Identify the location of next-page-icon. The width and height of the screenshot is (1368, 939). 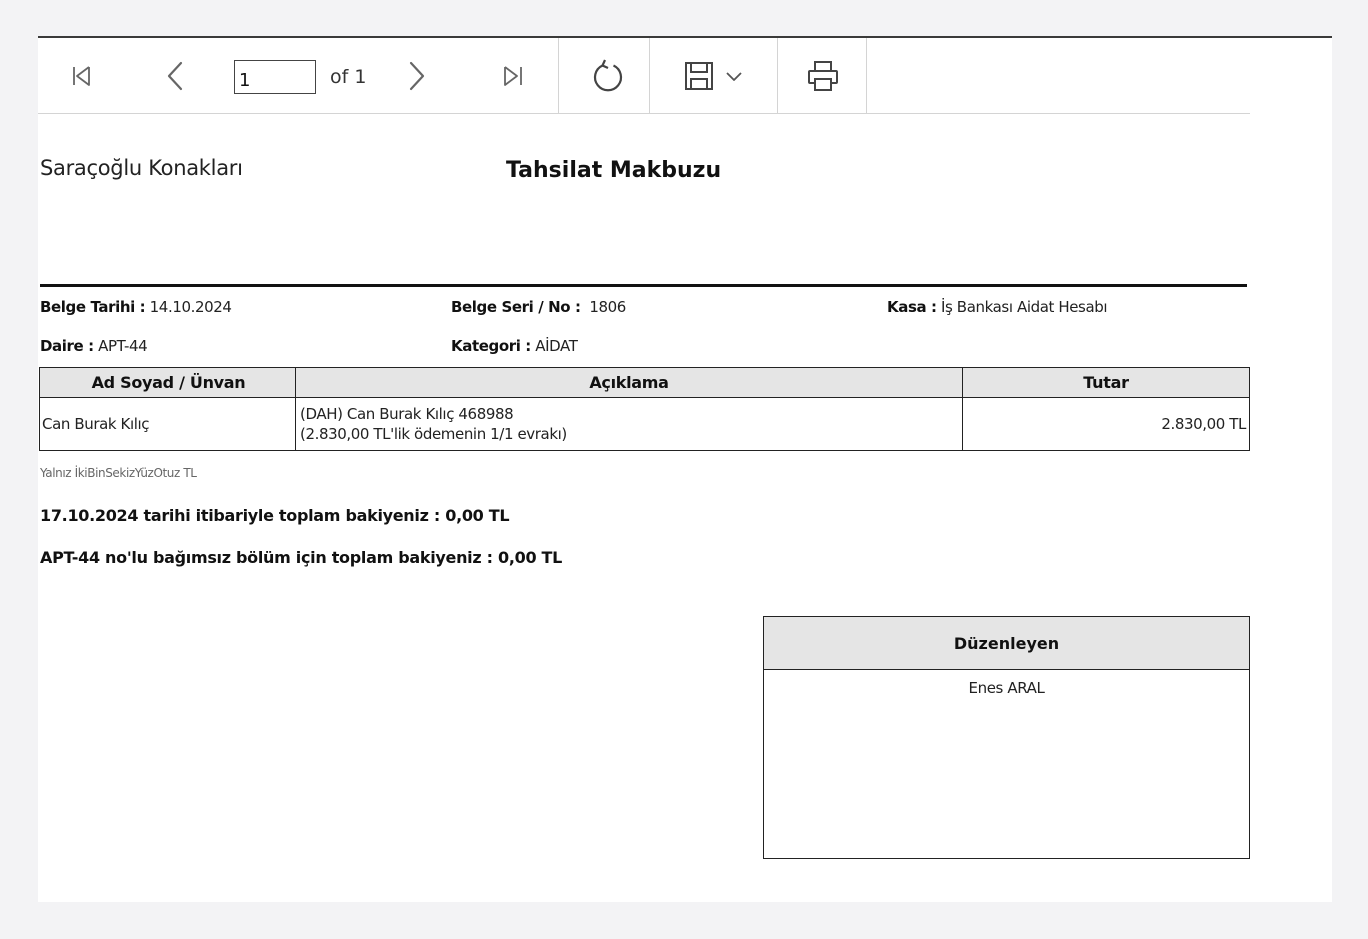
(417, 76).